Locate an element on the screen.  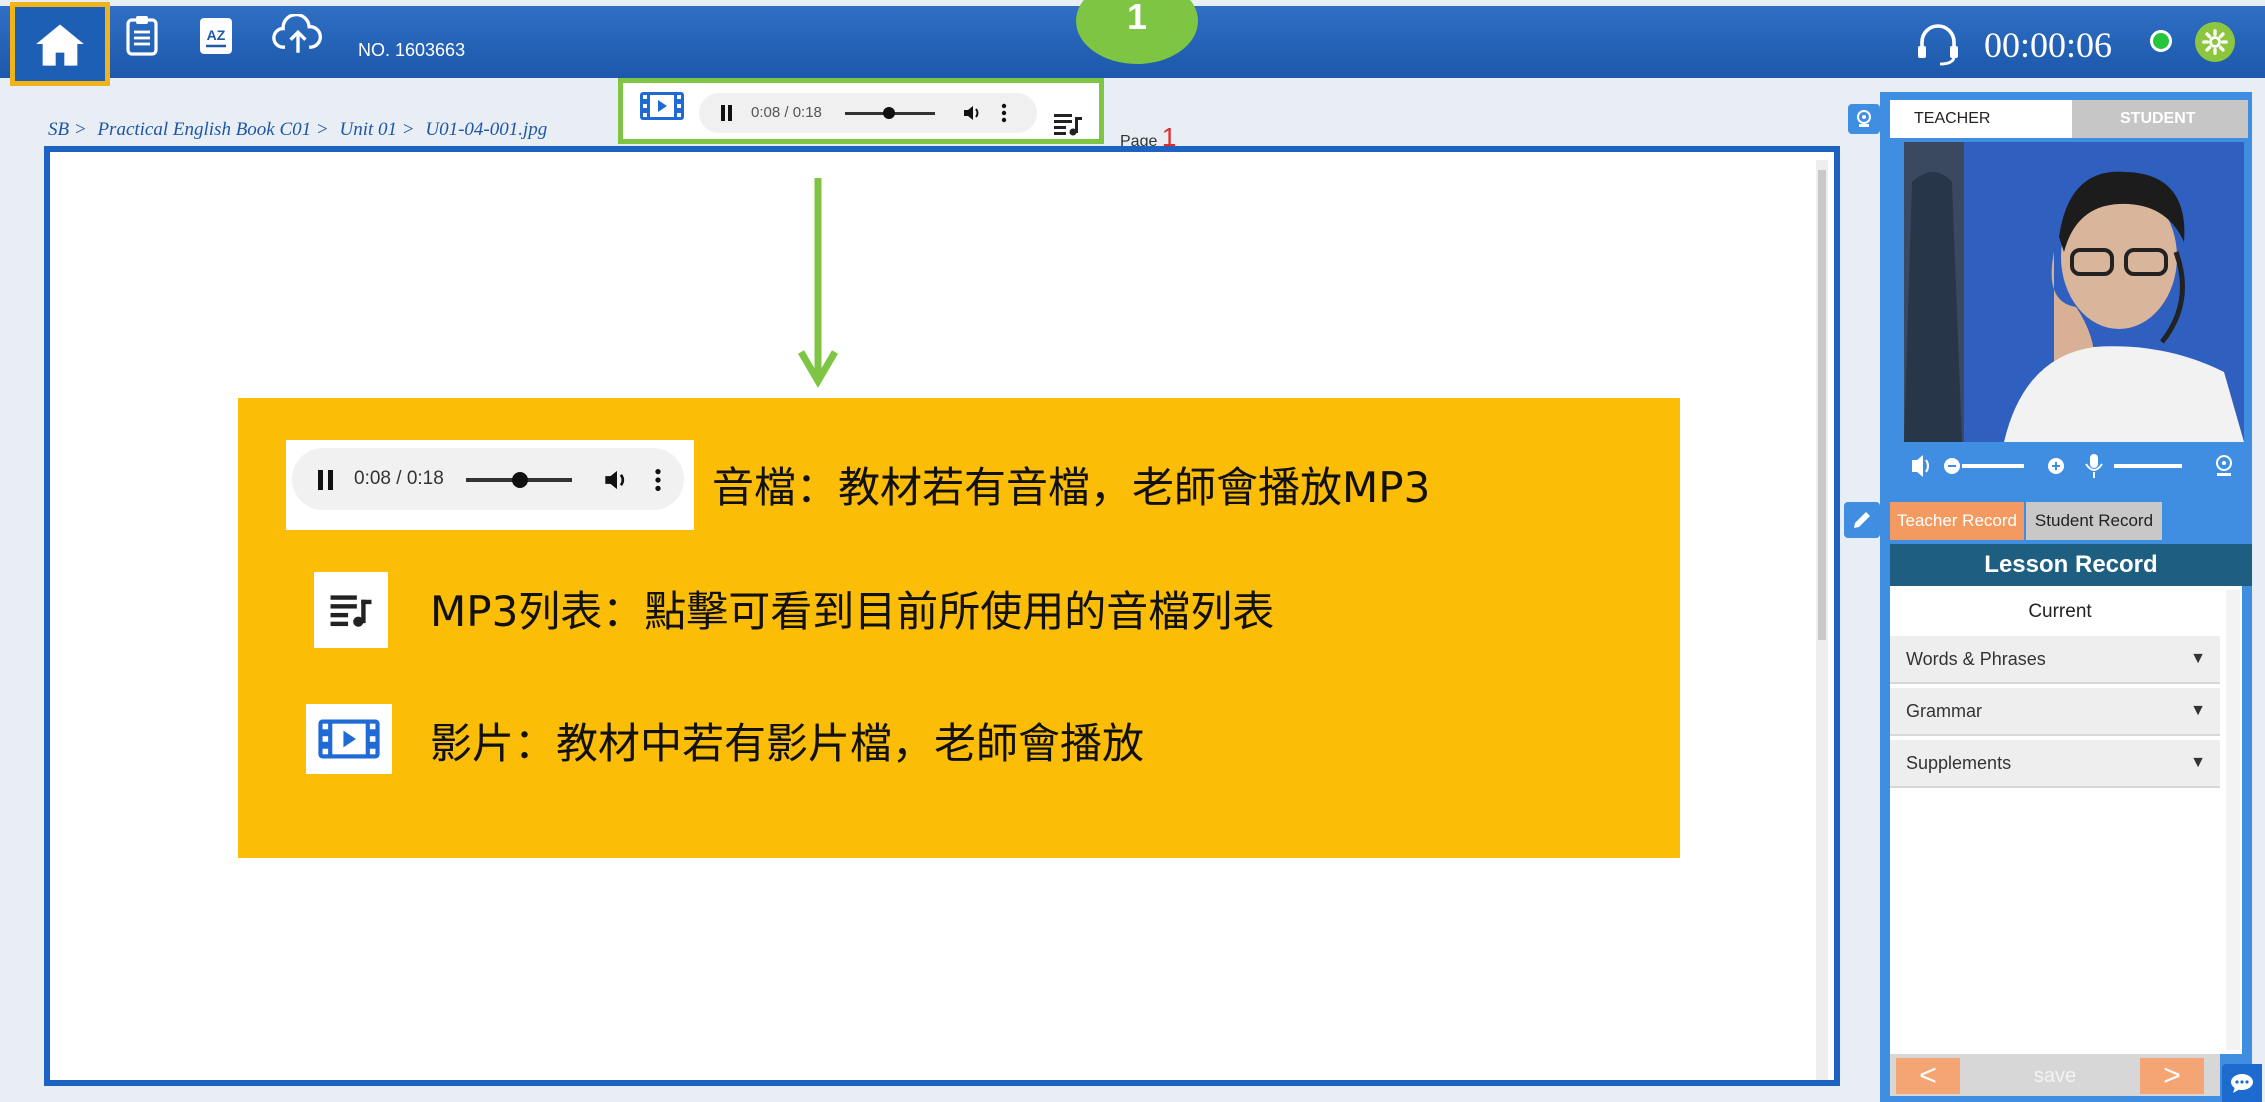
svg-text: AZ is located at coordinates (216, 35).